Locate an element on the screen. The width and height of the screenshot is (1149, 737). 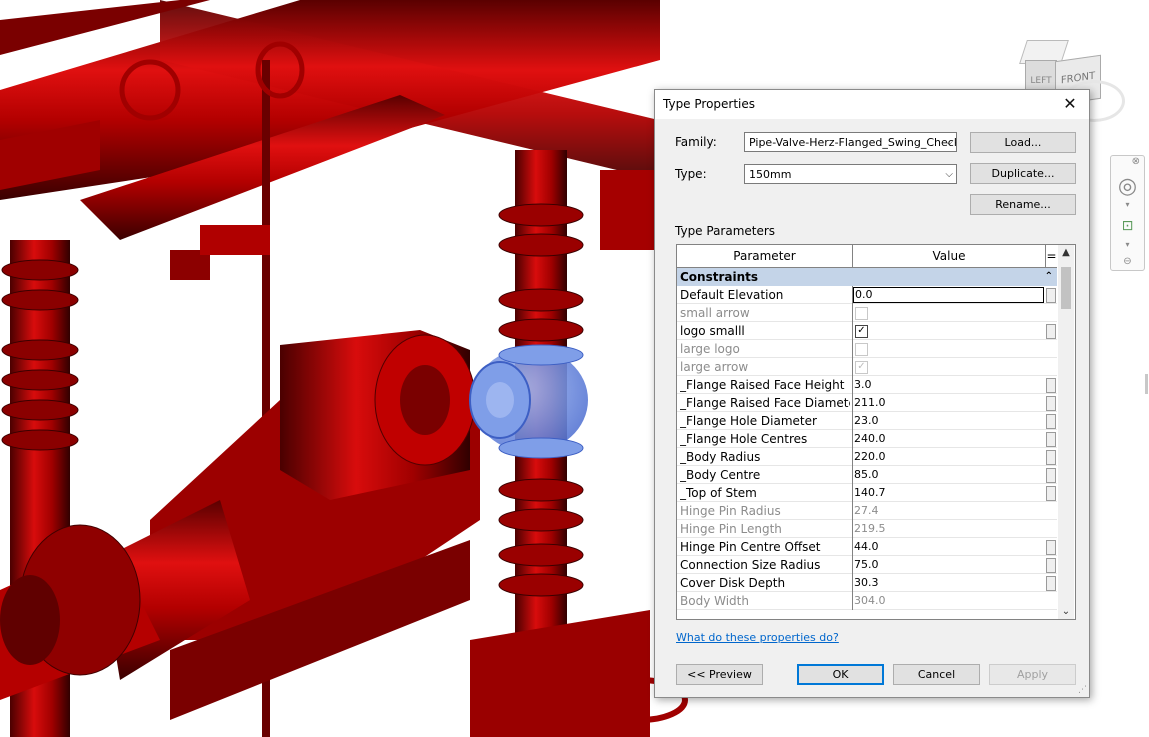
grid-scrollbar: ▲ ⌄ is located at coordinates (1066, 432).